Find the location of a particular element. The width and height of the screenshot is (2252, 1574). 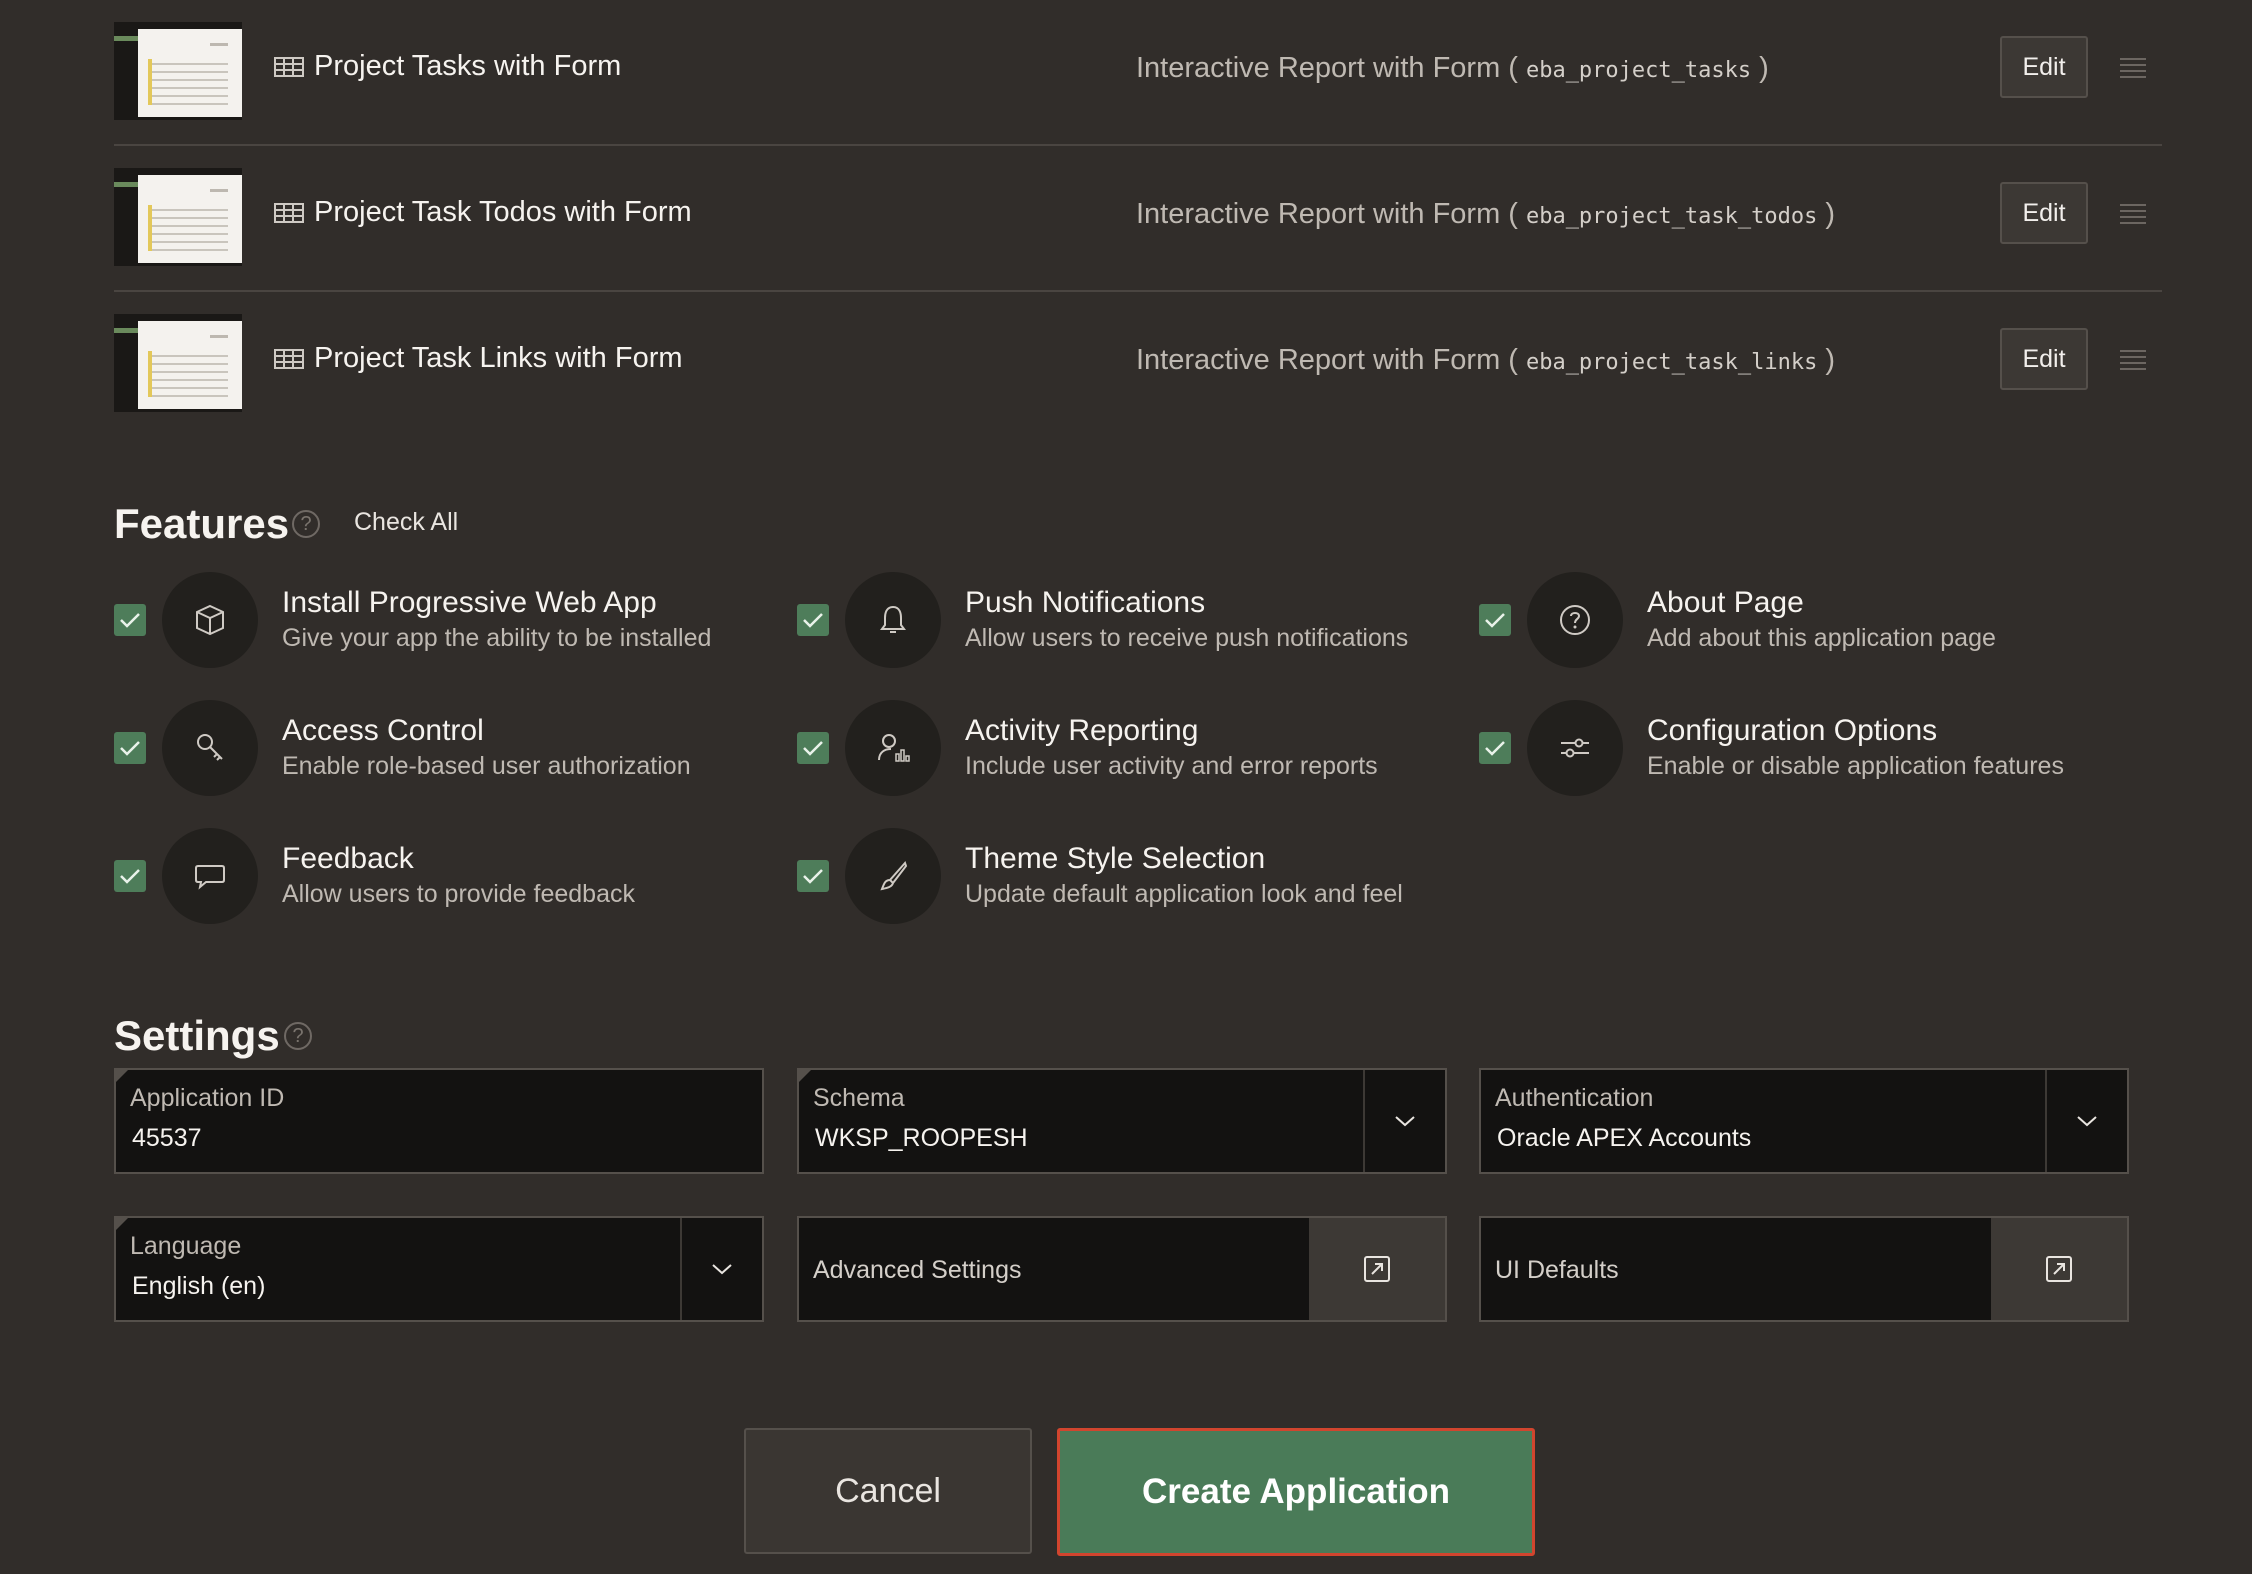

settings-title: Settings is located at coordinates (197, 1035).